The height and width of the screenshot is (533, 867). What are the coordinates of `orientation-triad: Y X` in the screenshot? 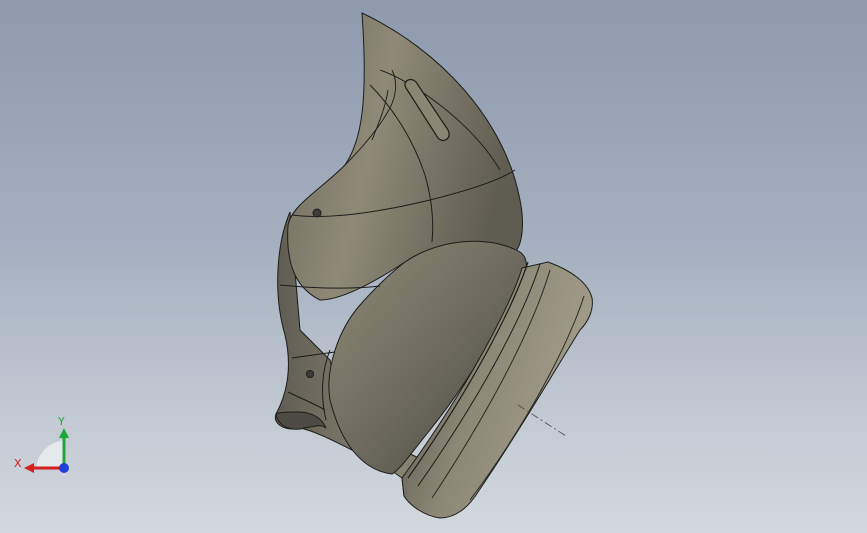 It's located at (45, 445).